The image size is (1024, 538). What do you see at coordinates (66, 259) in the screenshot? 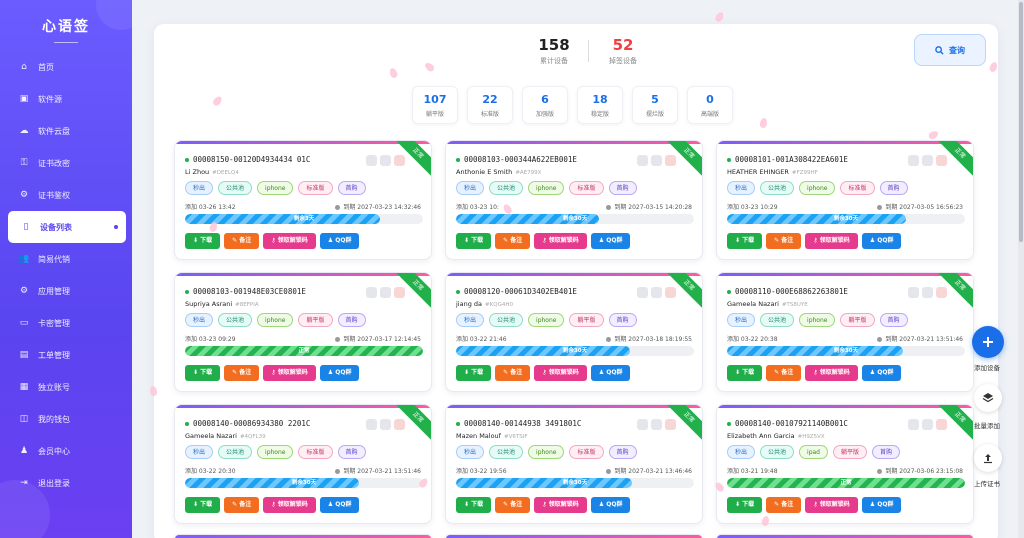
I see `sidebar-item-users: 👥 简易代销` at bounding box center [66, 259].